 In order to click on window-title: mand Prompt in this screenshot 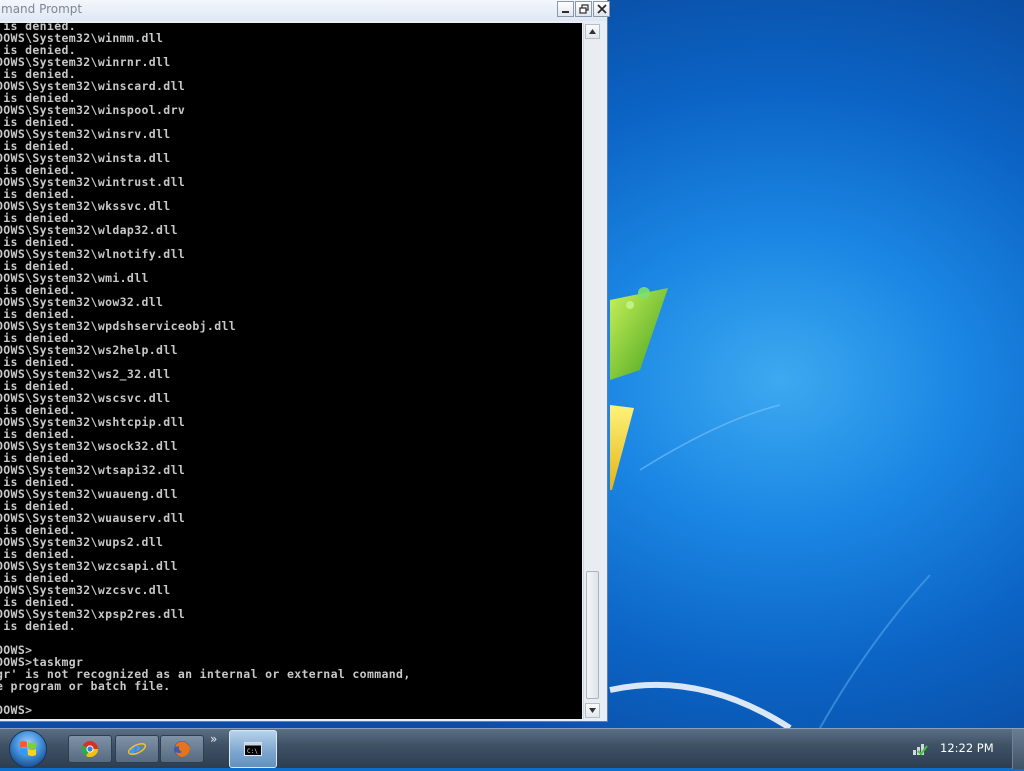, I will do `click(42, 9)`.